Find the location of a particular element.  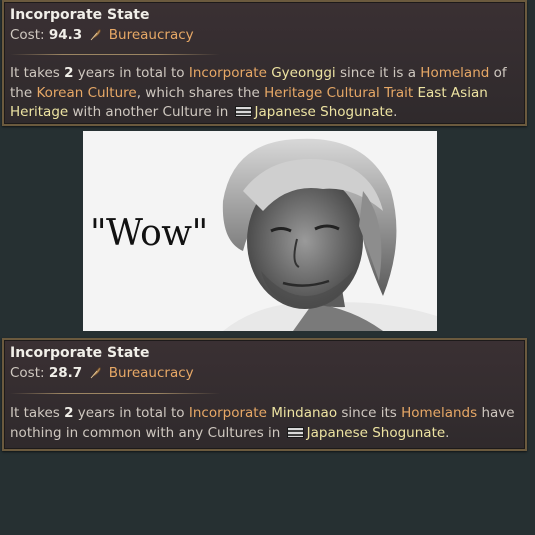

cultural-trait-link: Heritage Cultural Trait is located at coordinates (338, 93).